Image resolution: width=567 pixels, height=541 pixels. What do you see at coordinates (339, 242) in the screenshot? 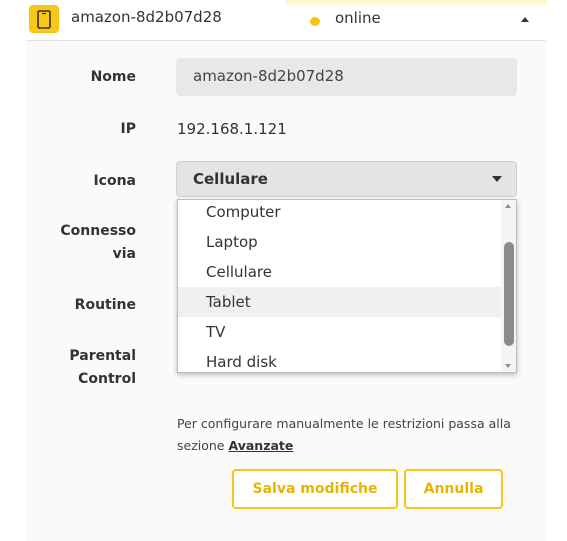
I see `option-laptop: Laptop` at bounding box center [339, 242].